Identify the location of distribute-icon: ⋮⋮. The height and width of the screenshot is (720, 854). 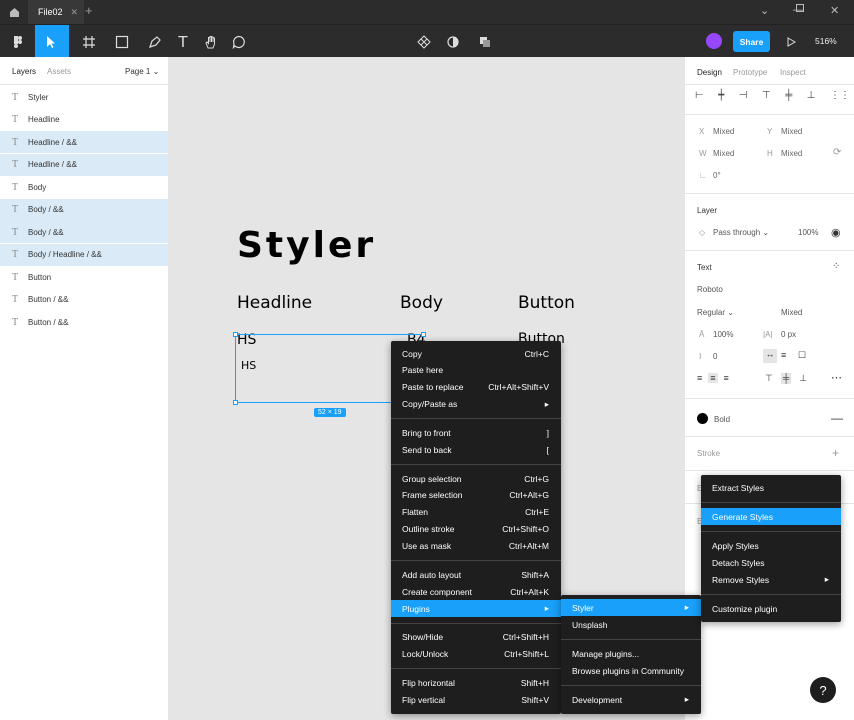
(840, 97).